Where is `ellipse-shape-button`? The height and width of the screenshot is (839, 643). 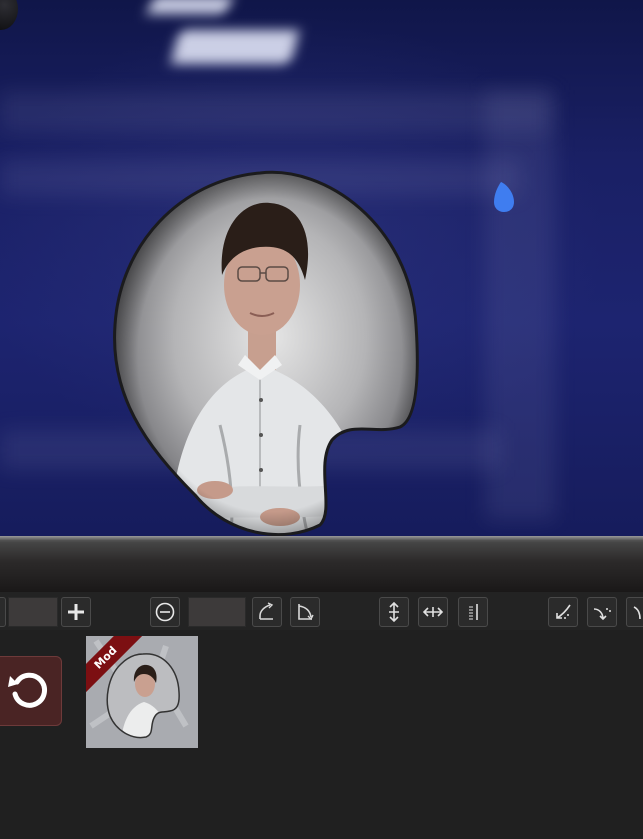
ellipse-shape-button is located at coordinates (165, 612).